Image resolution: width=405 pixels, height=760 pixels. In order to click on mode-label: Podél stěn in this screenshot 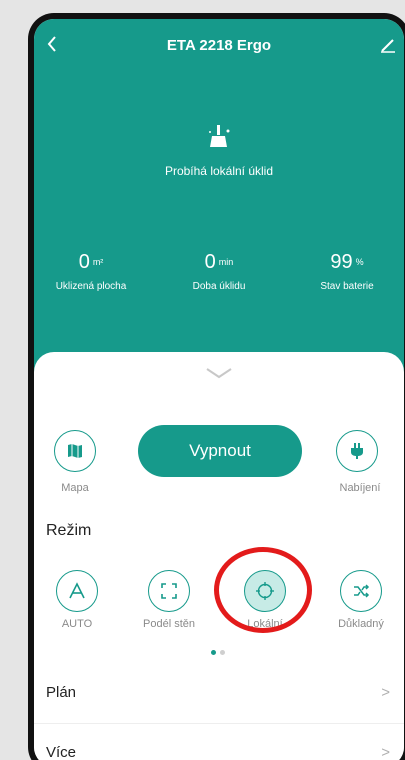, I will do `click(169, 624)`.